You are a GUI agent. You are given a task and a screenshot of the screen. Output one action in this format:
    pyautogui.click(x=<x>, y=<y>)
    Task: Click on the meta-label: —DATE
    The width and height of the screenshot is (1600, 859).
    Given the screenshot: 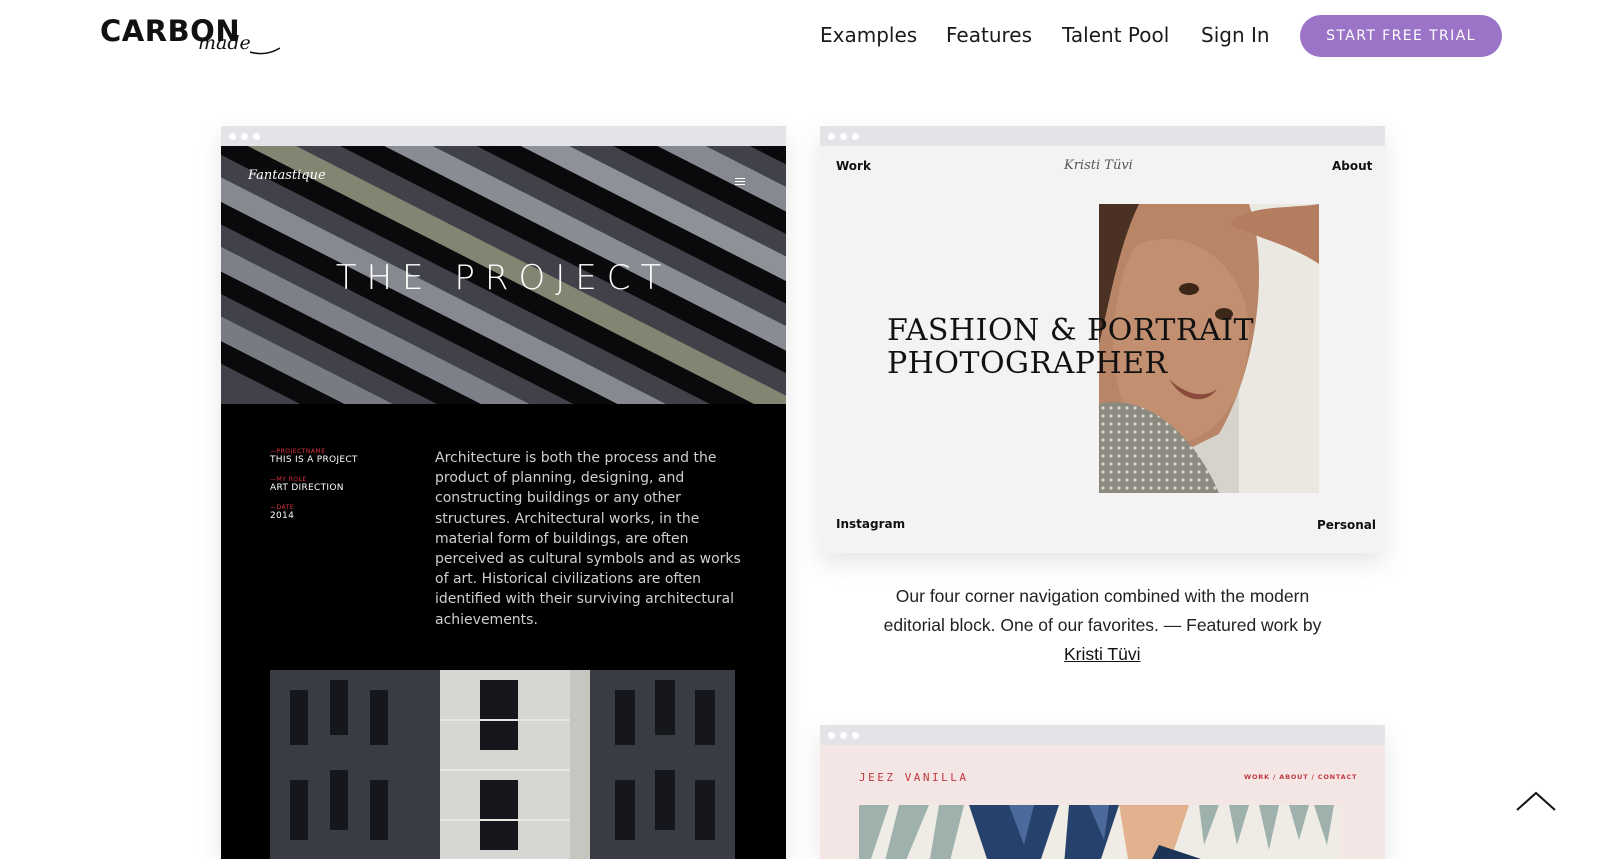 What is the action you would take?
    pyautogui.click(x=282, y=507)
    